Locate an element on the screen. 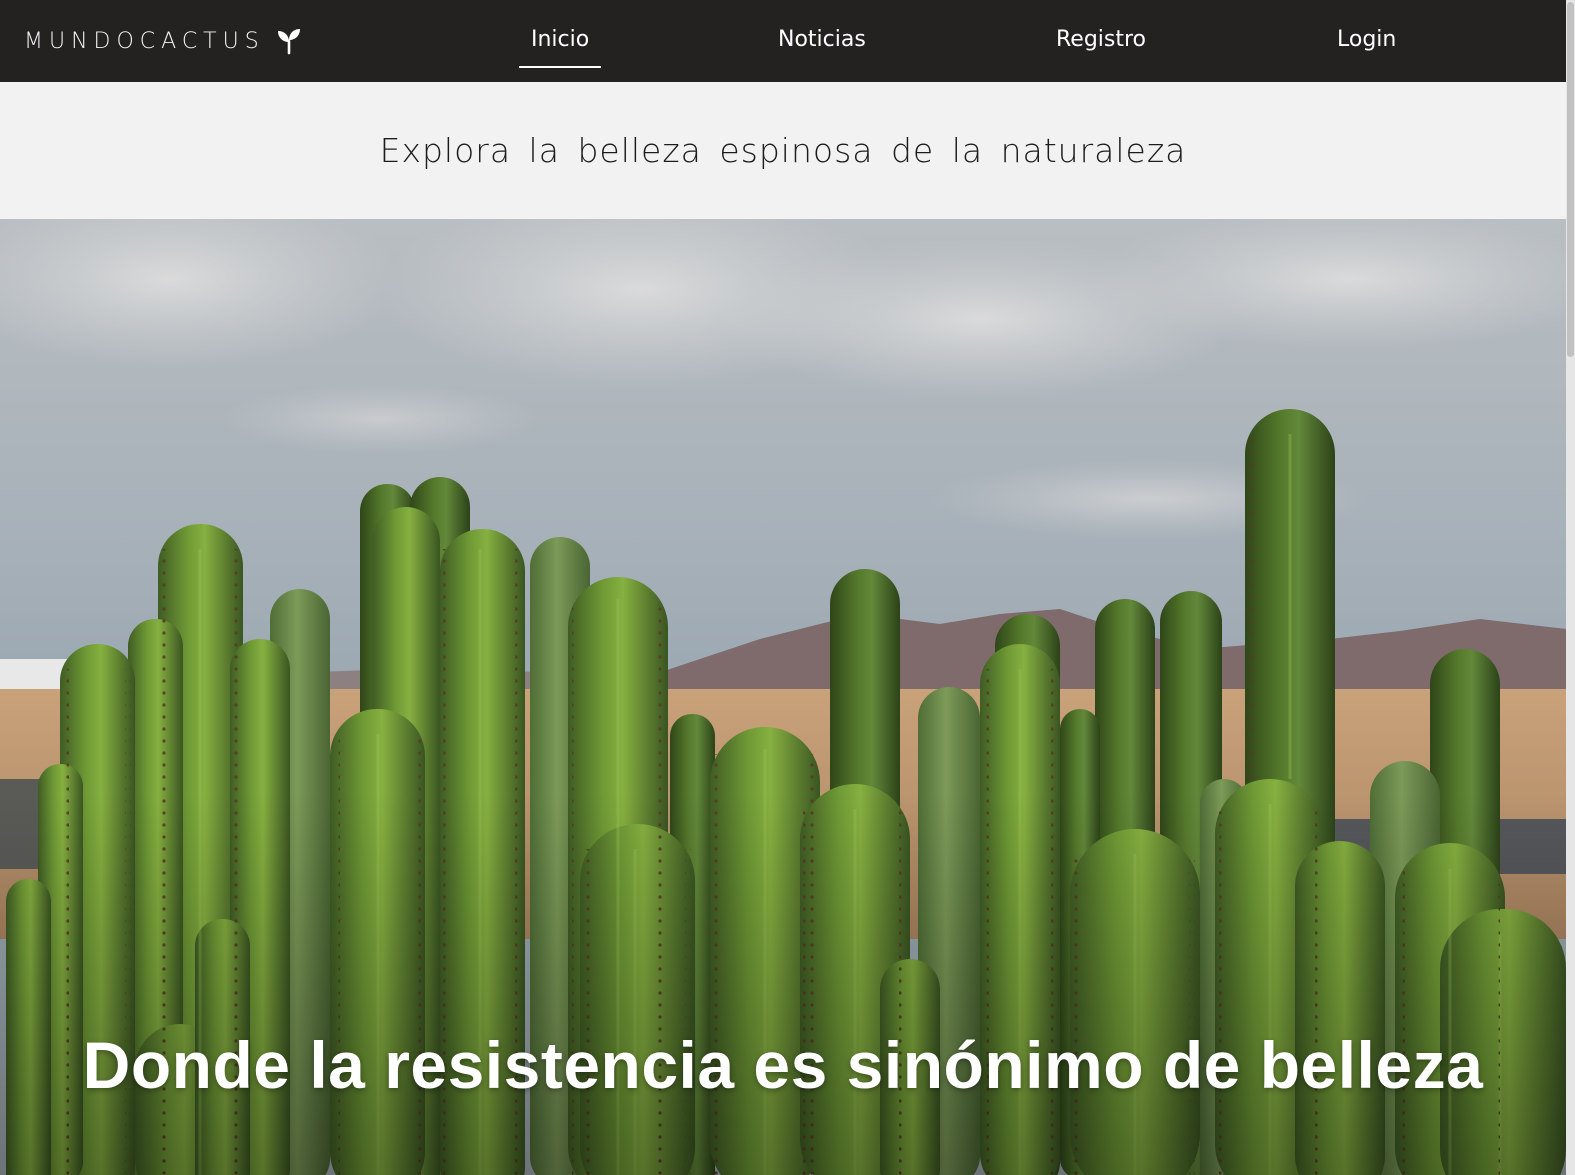 Image resolution: width=1575 pixels, height=1175 pixels. scrollbar-thumb is located at coordinates (1570, 179).